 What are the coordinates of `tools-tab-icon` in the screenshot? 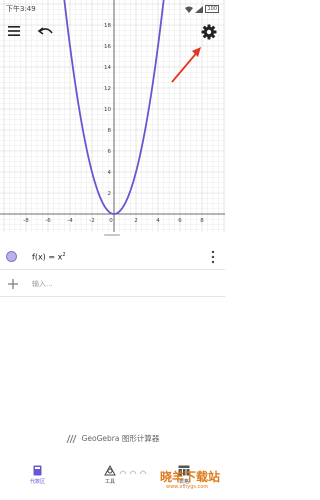 It's located at (110, 470).